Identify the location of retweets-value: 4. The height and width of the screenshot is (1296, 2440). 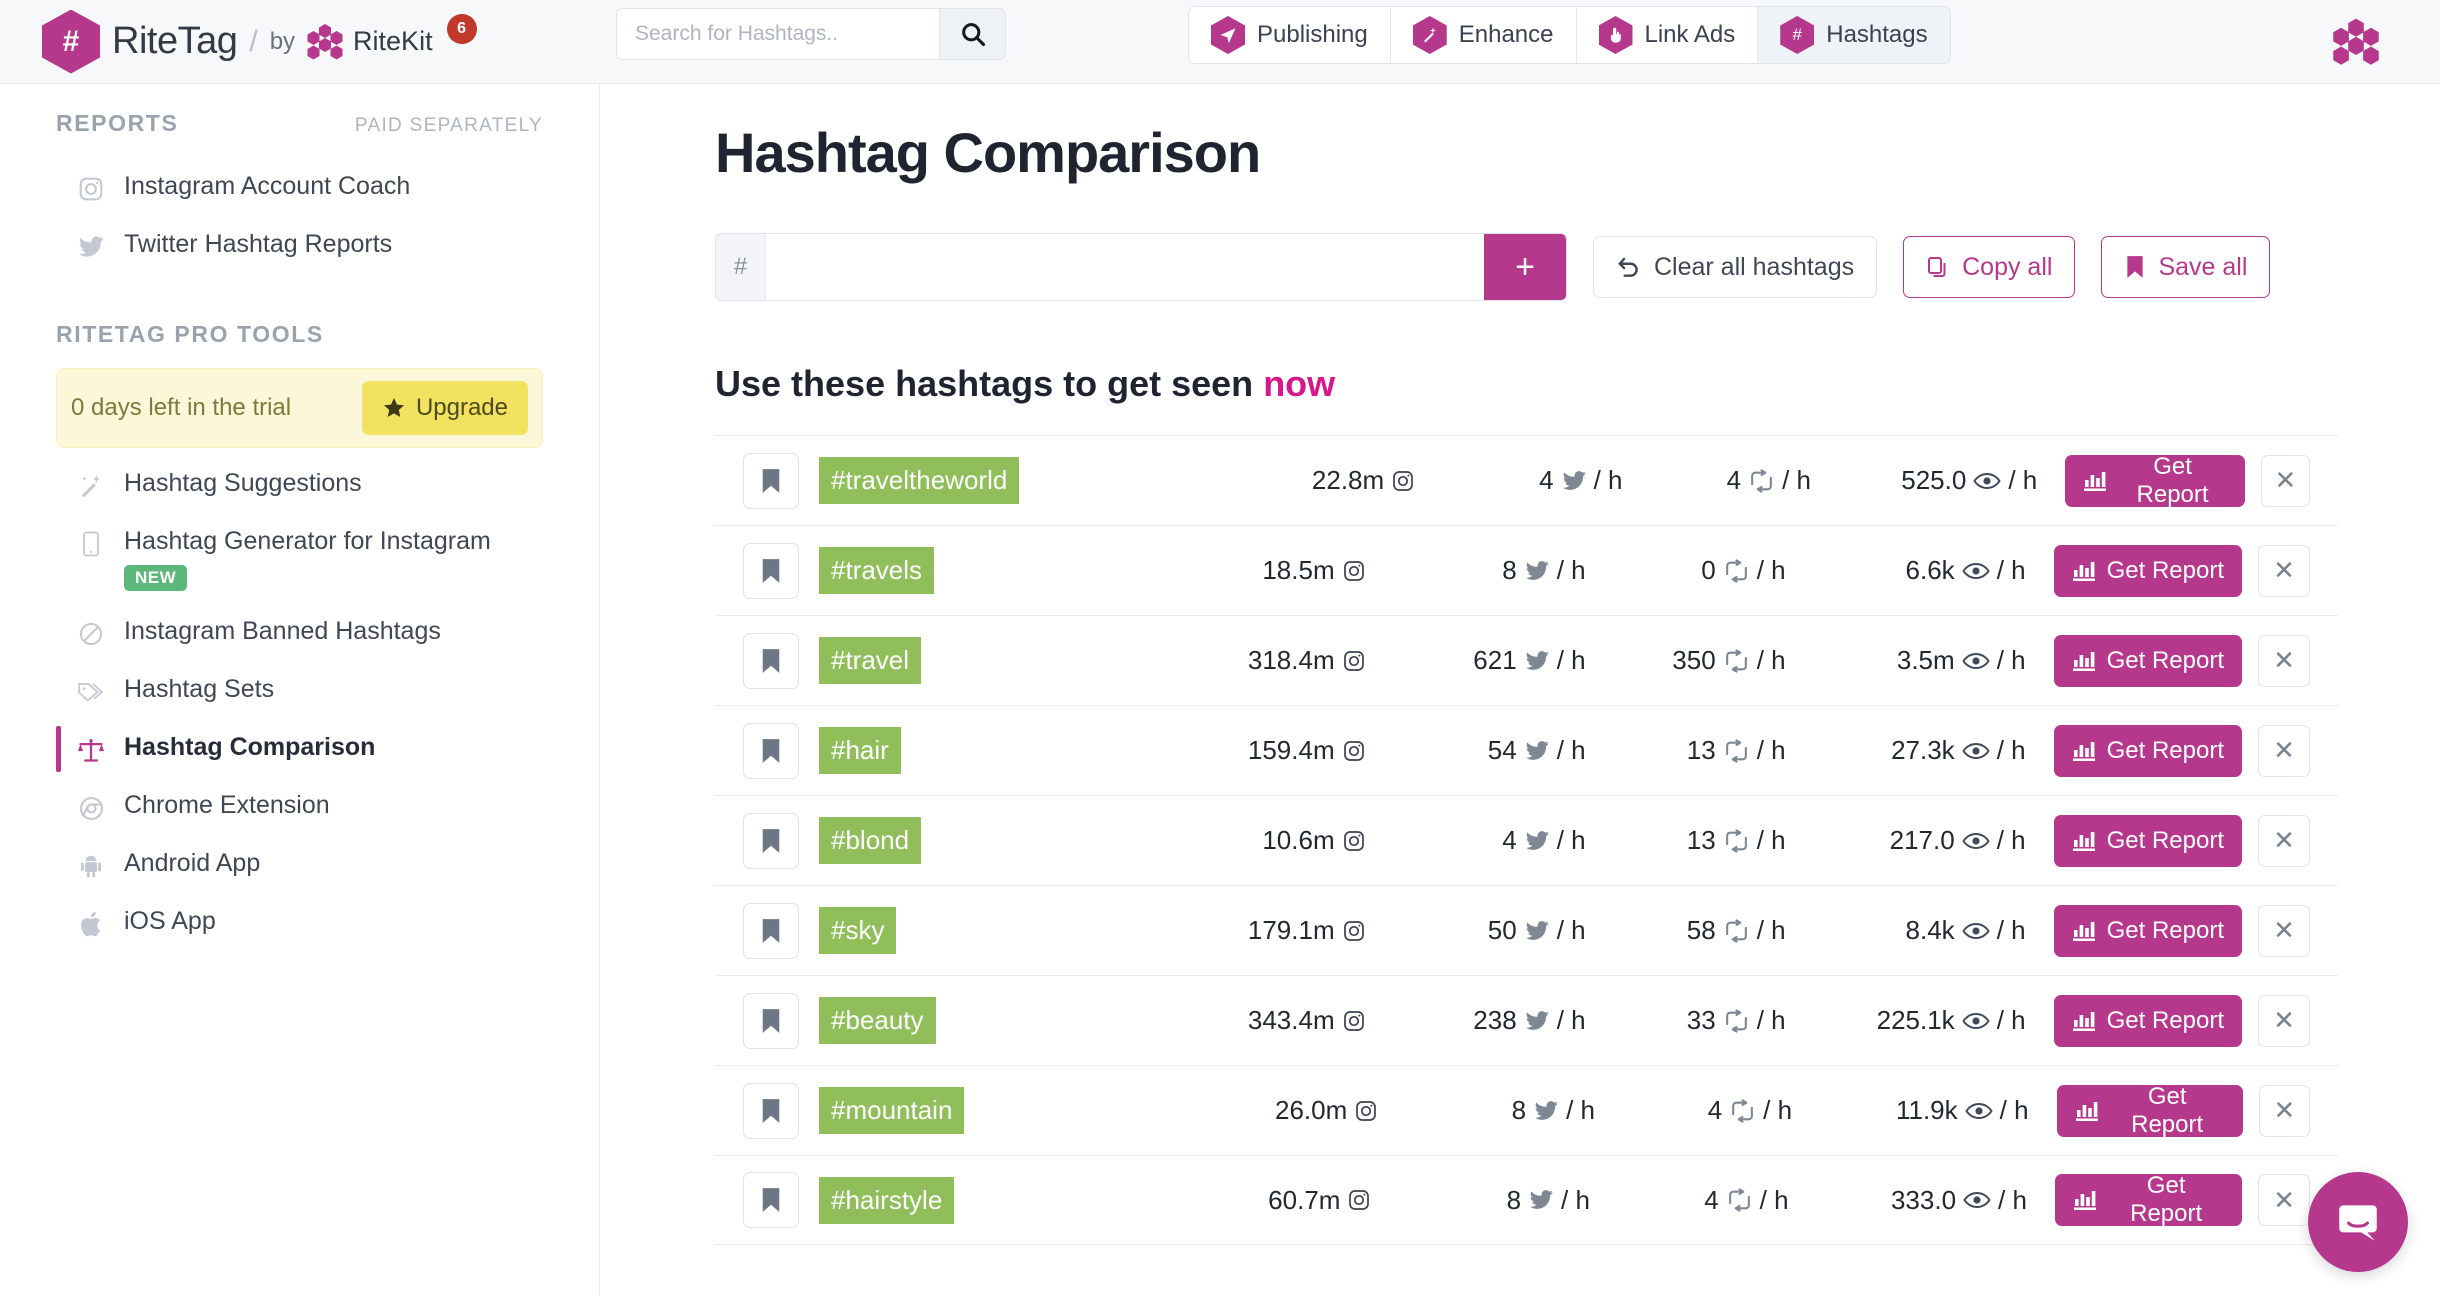
(1715, 1110).